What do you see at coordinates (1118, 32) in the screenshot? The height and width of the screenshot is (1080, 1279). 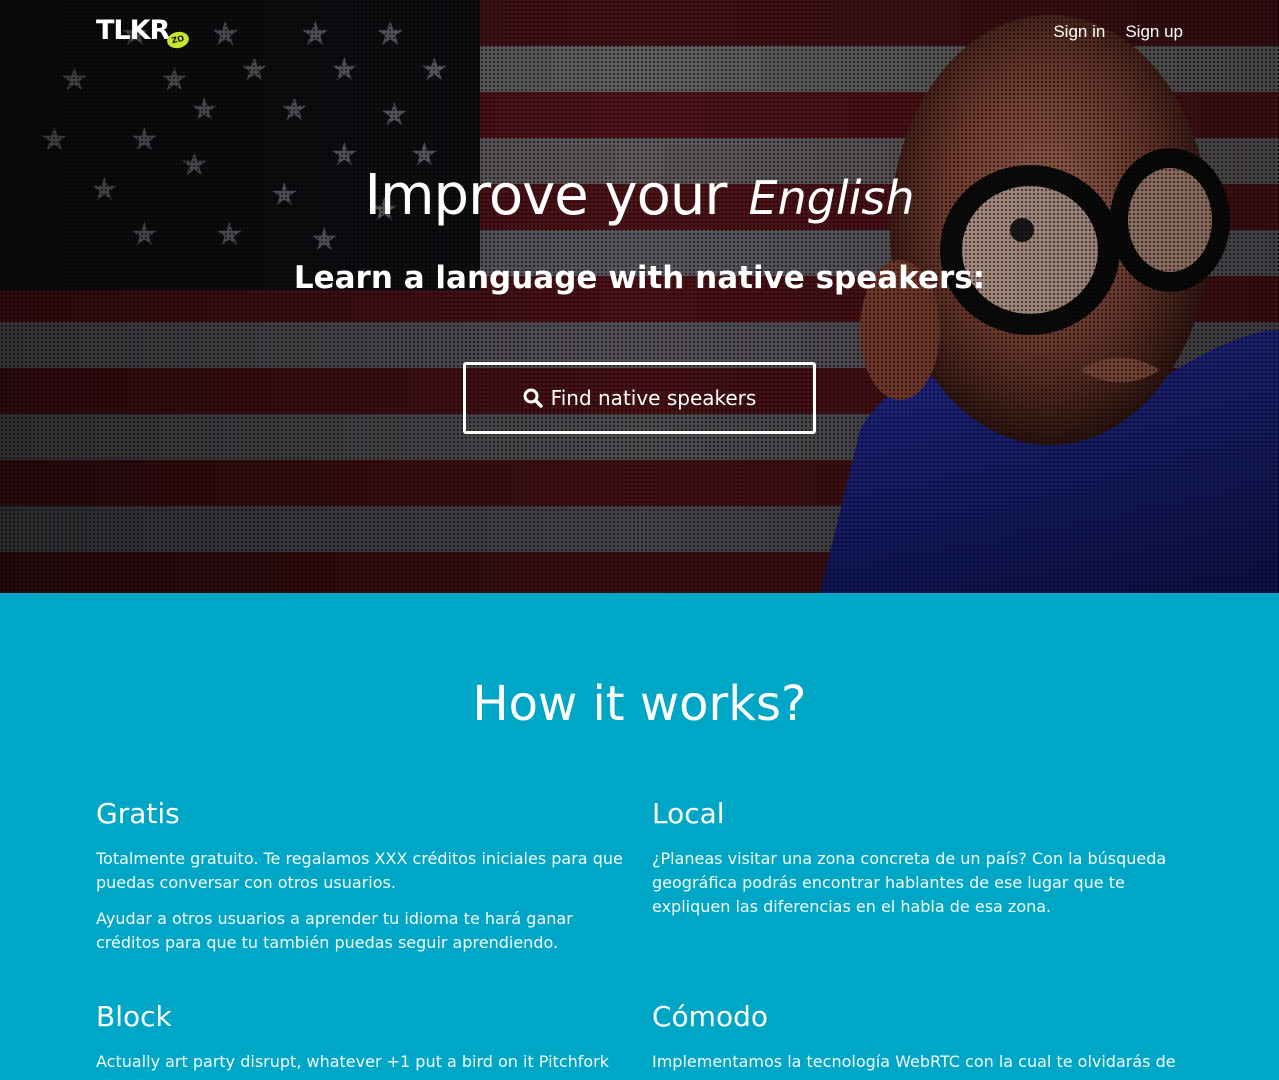 I see `auth-nav: Sign in Sign up` at bounding box center [1118, 32].